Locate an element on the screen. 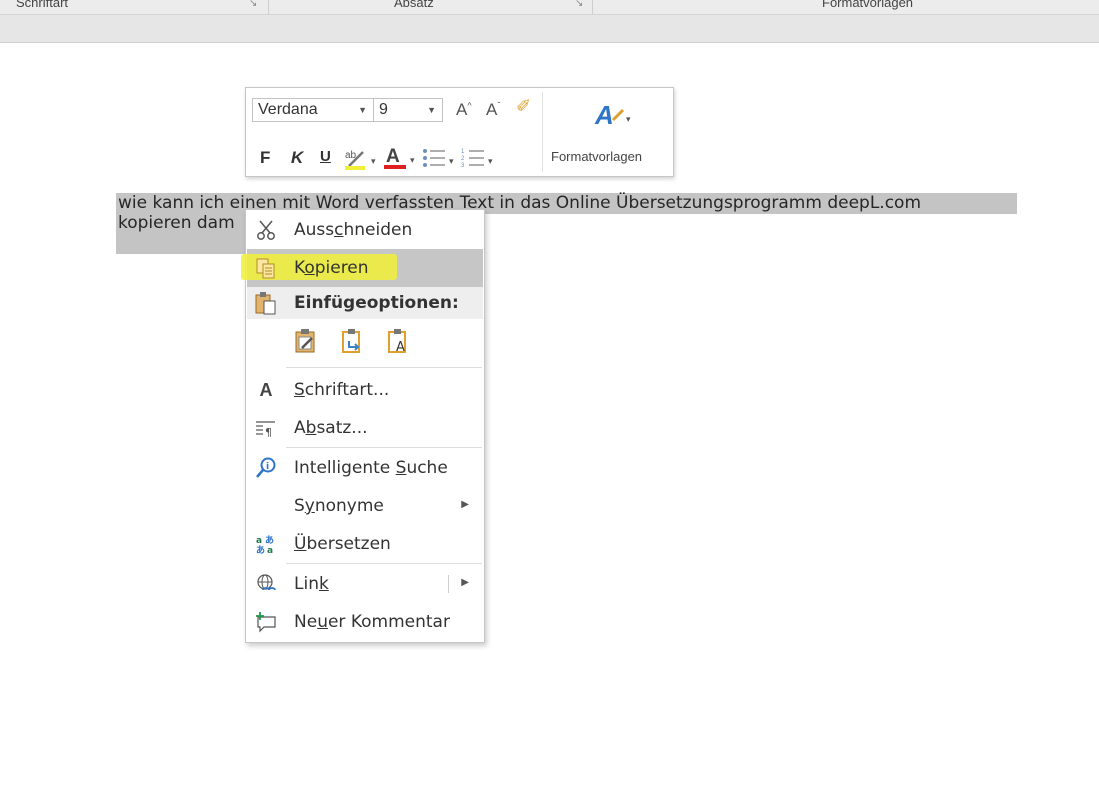  styles-label: Formatvorlagen is located at coordinates (596, 156).